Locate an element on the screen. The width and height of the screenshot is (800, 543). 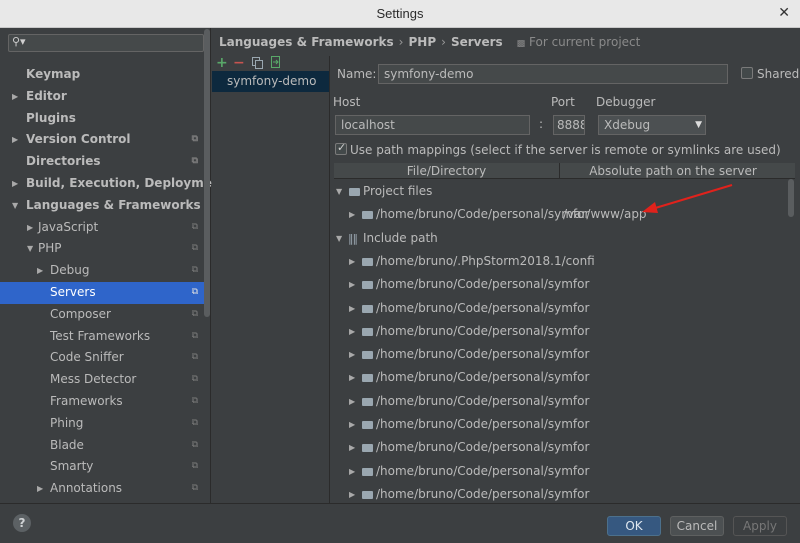
sidebar-item-frameworks: Frameworks ⧉ is located at coordinates (102, 402).